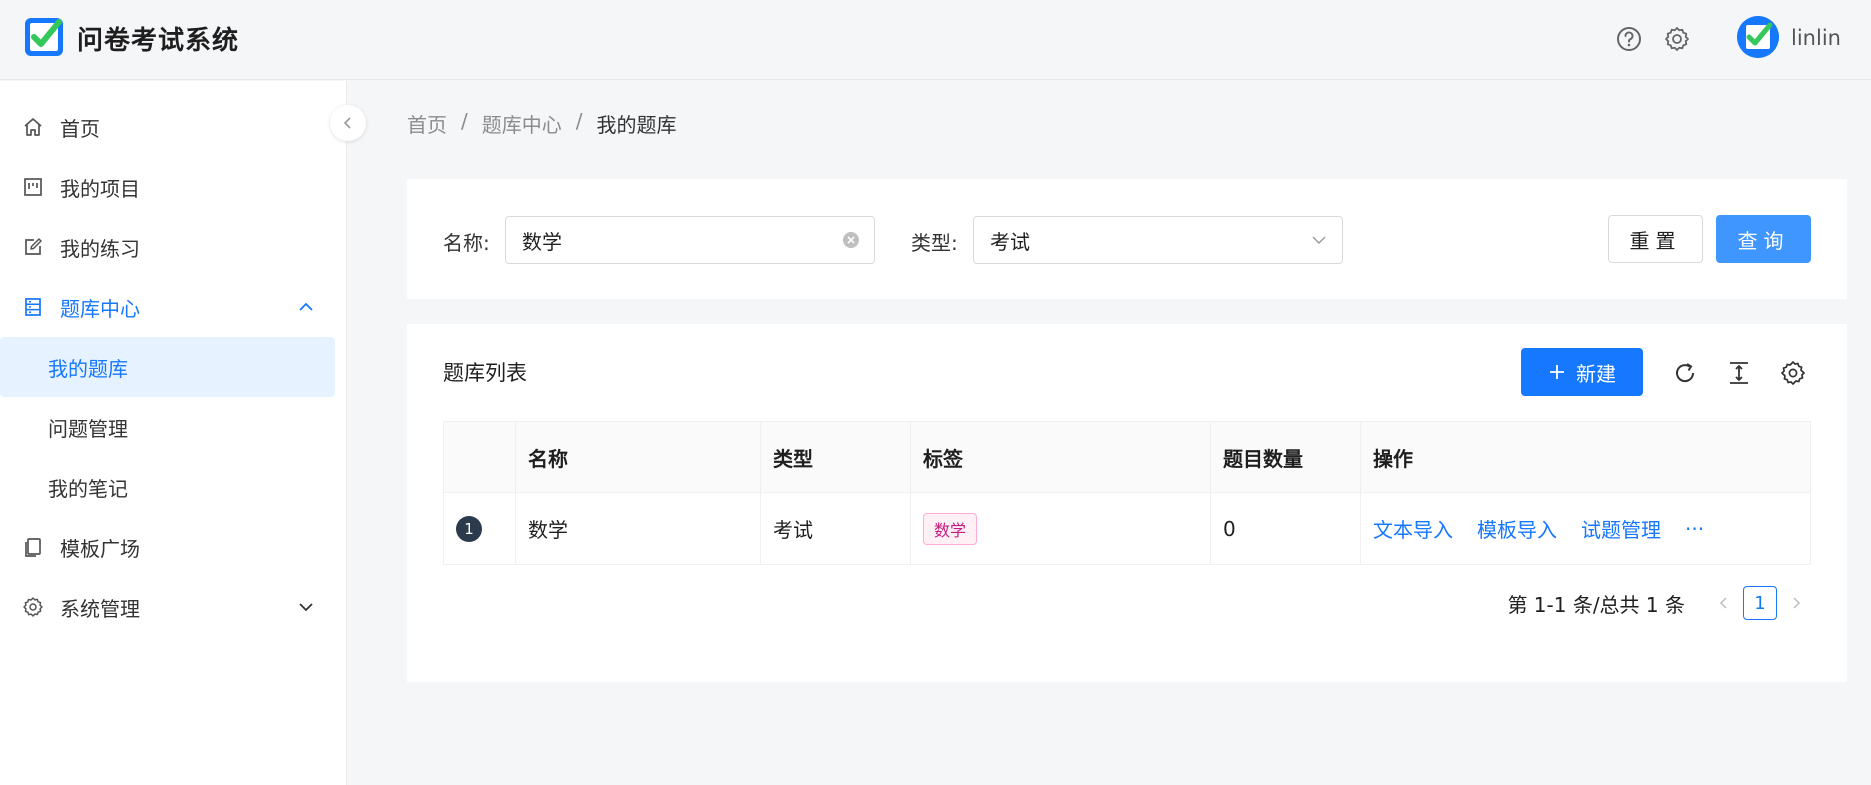 The image size is (1871, 785). What do you see at coordinates (88, 428) in the screenshot?
I see `sidebar-item-label: 问题管理` at bounding box center [88, 428].